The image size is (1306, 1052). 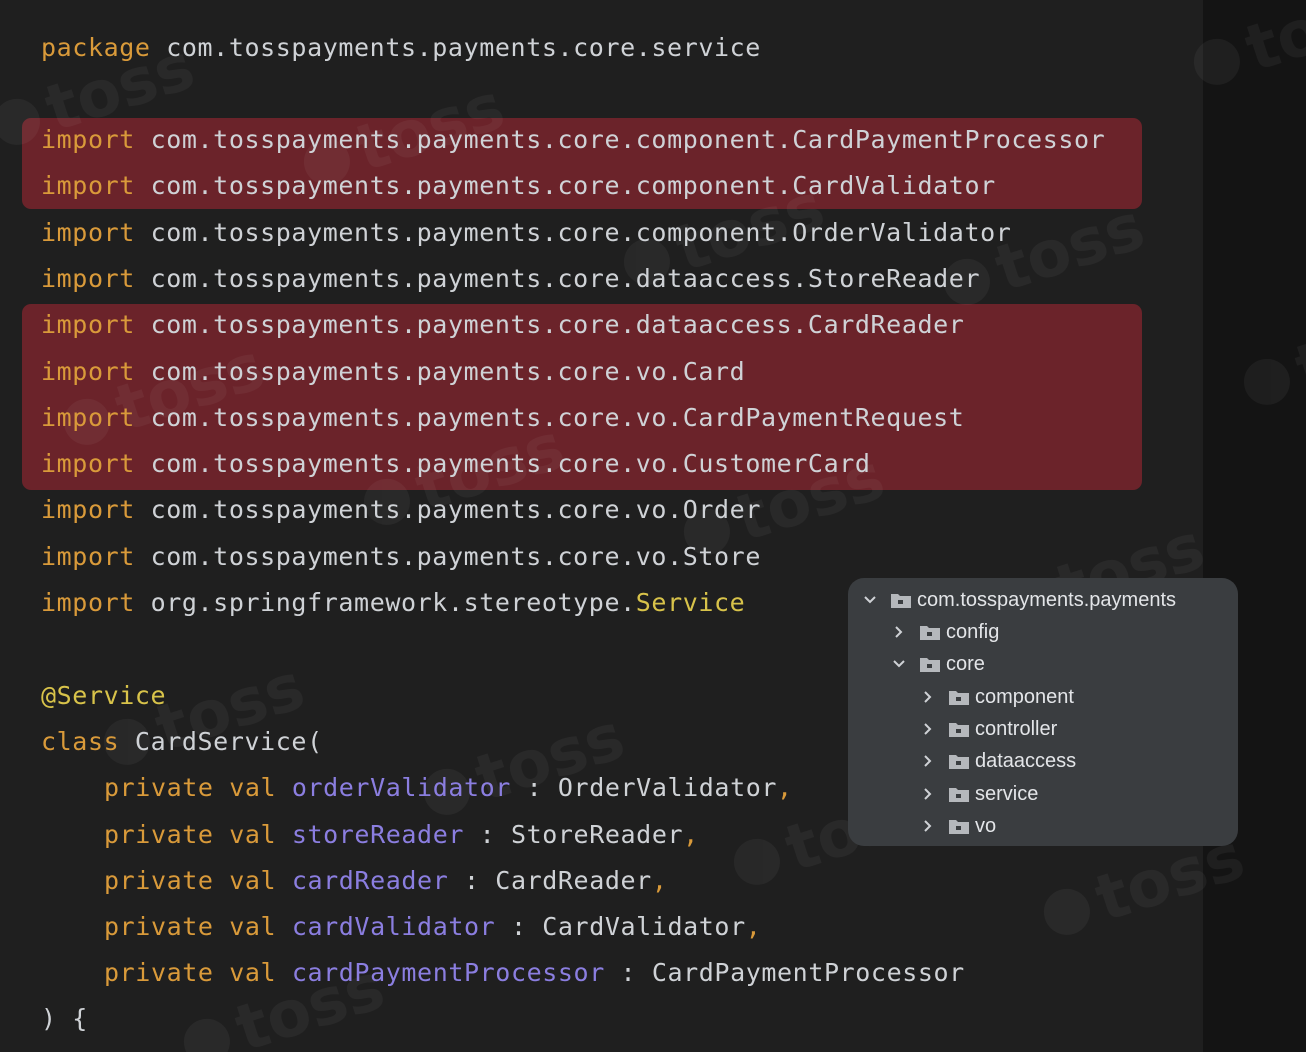 What do you see at coordinates (393, 926) in the screenshot?
I see `param-name: cardValidator` at bounding box center [393, 926].